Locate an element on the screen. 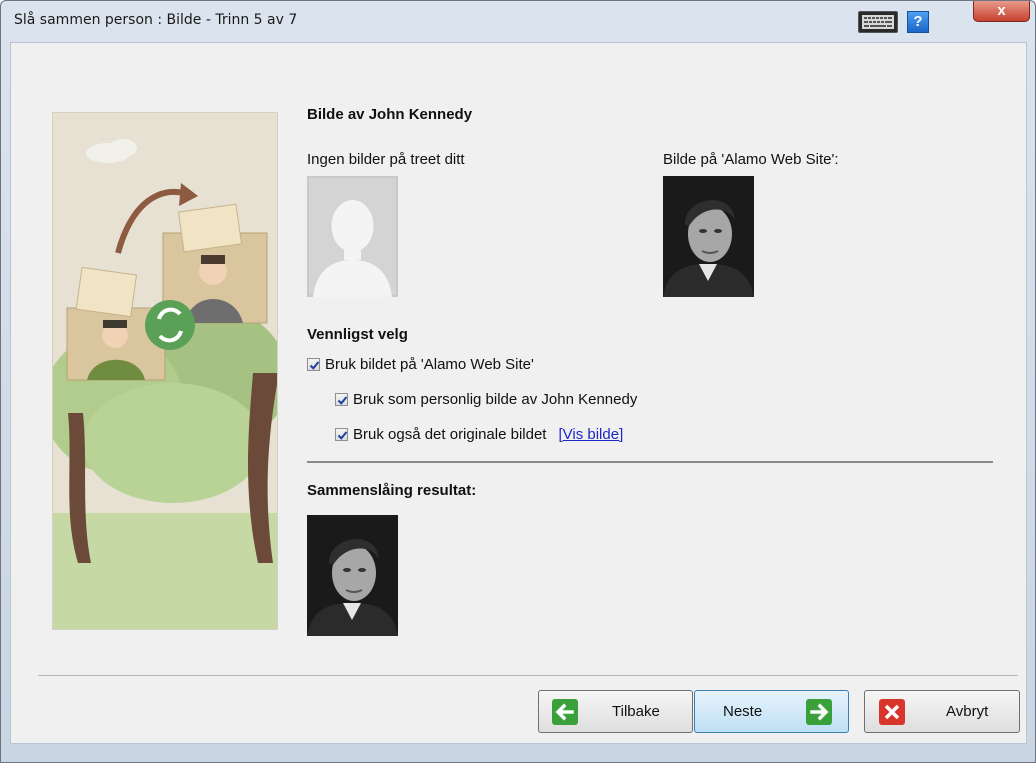  next-label: Neste is located at coordinates (743, 711).